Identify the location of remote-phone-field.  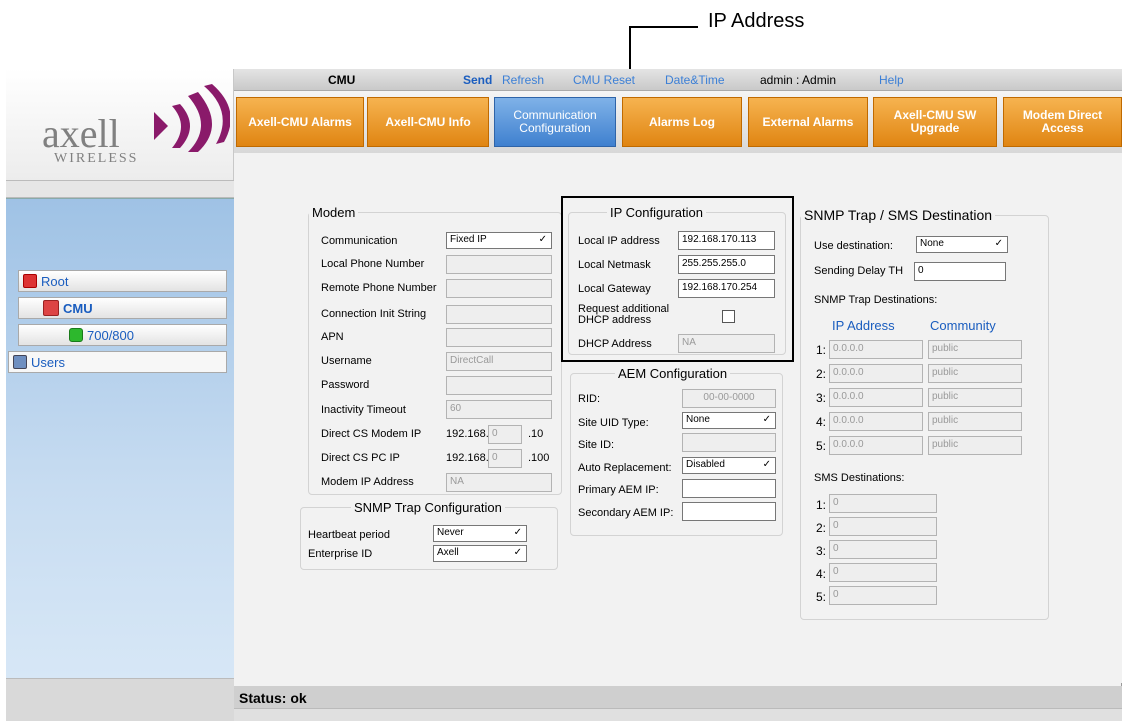
(499, 288).